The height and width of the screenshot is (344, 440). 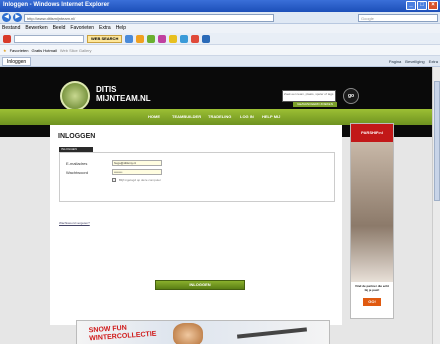 I want to click on back-icon: ◀, so click(x=6, y=17).